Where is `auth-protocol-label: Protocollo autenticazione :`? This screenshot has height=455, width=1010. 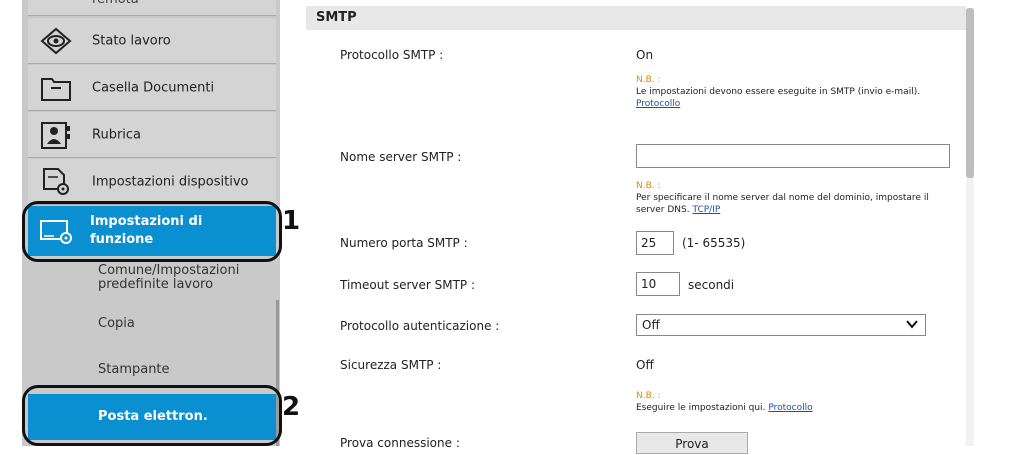 auth-protocol-label: Protocollo autenticazione : is located at coordinates (420, 326).